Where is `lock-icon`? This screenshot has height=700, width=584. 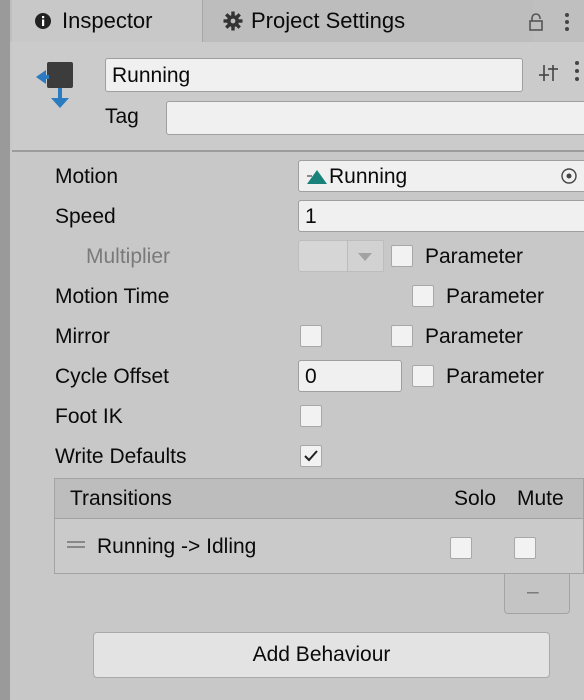
lock-icon is located at coordinates (536, 22).